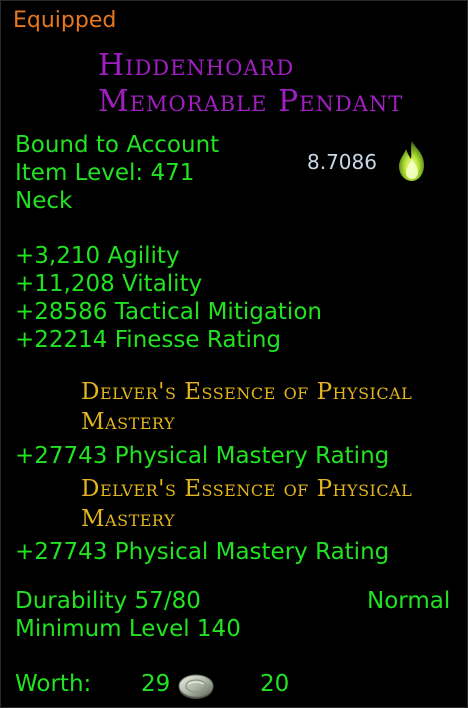 Image resolution: width=468 pixels, height=708 pixels. Describe the element at coordinates (275, 684) in the screenshot. I see `worth-silver: 20` at that location.